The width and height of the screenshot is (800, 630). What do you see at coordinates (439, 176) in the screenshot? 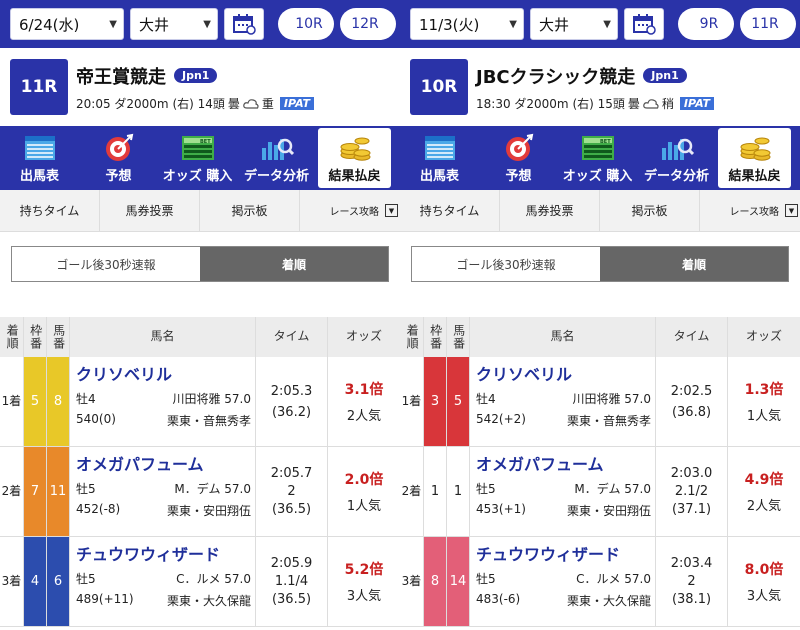
I see `menu-entries-label: 出馬表` at bounding box center [439, 176].